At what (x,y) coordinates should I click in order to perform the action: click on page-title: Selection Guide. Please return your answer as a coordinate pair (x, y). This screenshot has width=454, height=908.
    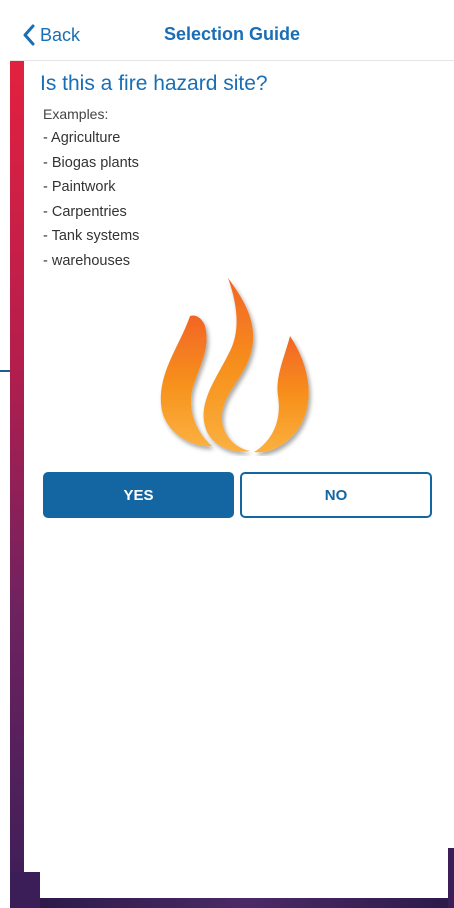
    Looking at the image, I should click on (232, 34).